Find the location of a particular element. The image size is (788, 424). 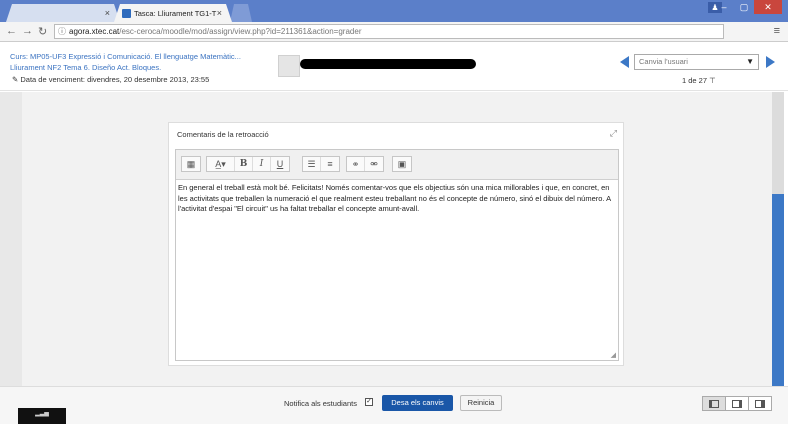

layout-split-button is located at coordinates (737, 403).